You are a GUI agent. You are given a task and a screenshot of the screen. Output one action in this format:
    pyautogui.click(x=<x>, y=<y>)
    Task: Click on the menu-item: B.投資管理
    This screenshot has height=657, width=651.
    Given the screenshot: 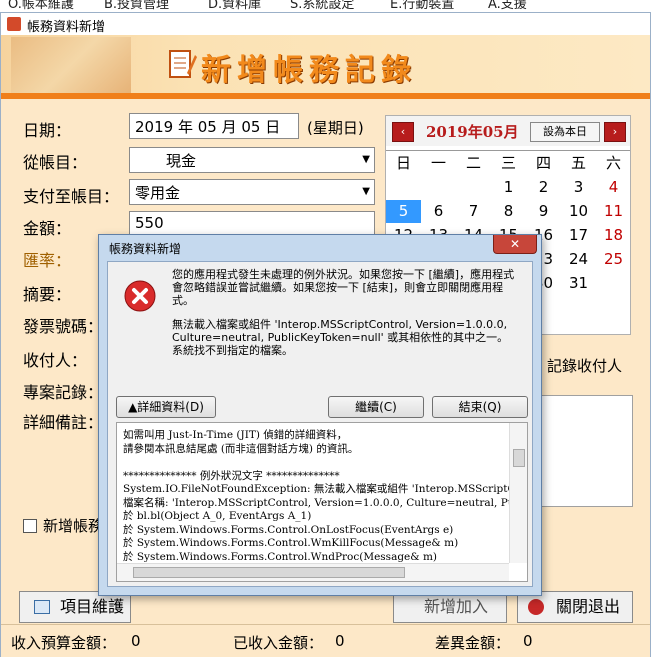 What is the action you would take?
    pyautogui.click(x=136, y=6)
    